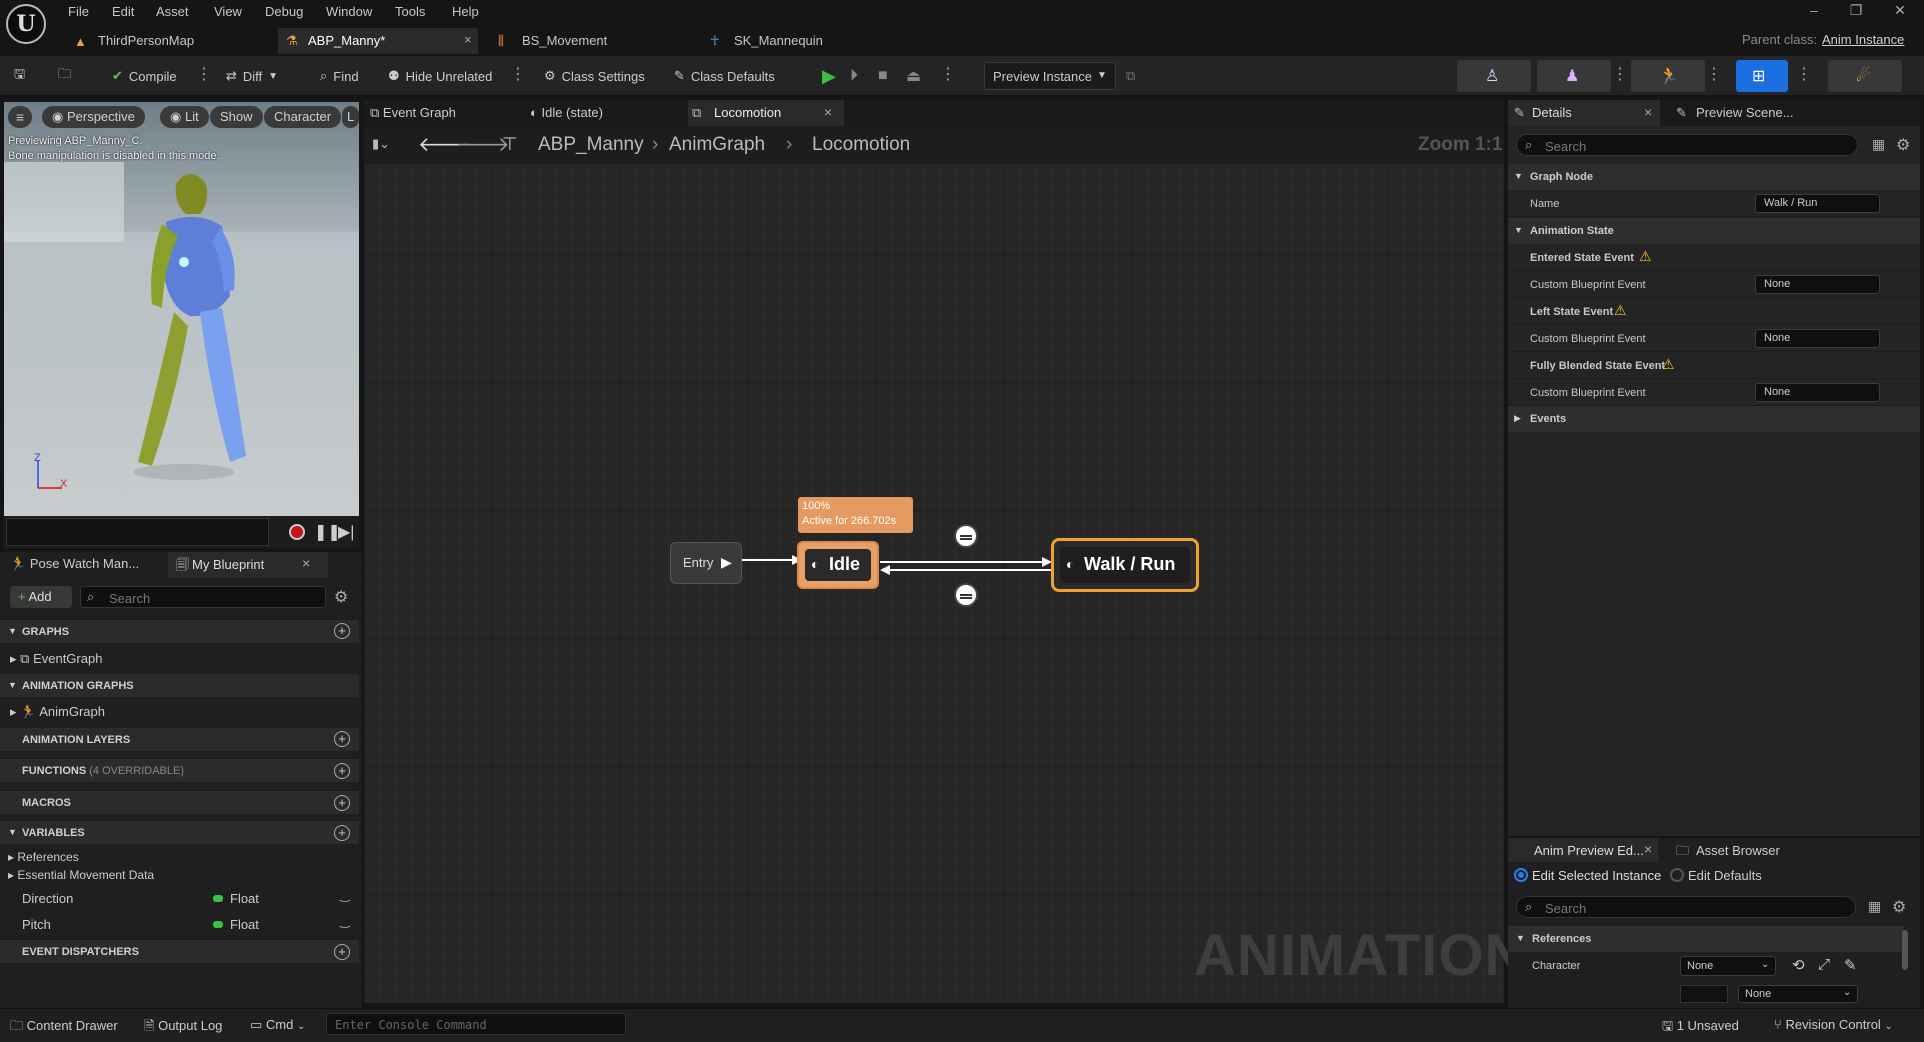 The width and height of the screenshot is (1924, 1042). What do you see at coordinates (413, 113) in the screenshot?
I see `tab-event-graph: ⧉ Event Graph` at bounding box center [413, 113].